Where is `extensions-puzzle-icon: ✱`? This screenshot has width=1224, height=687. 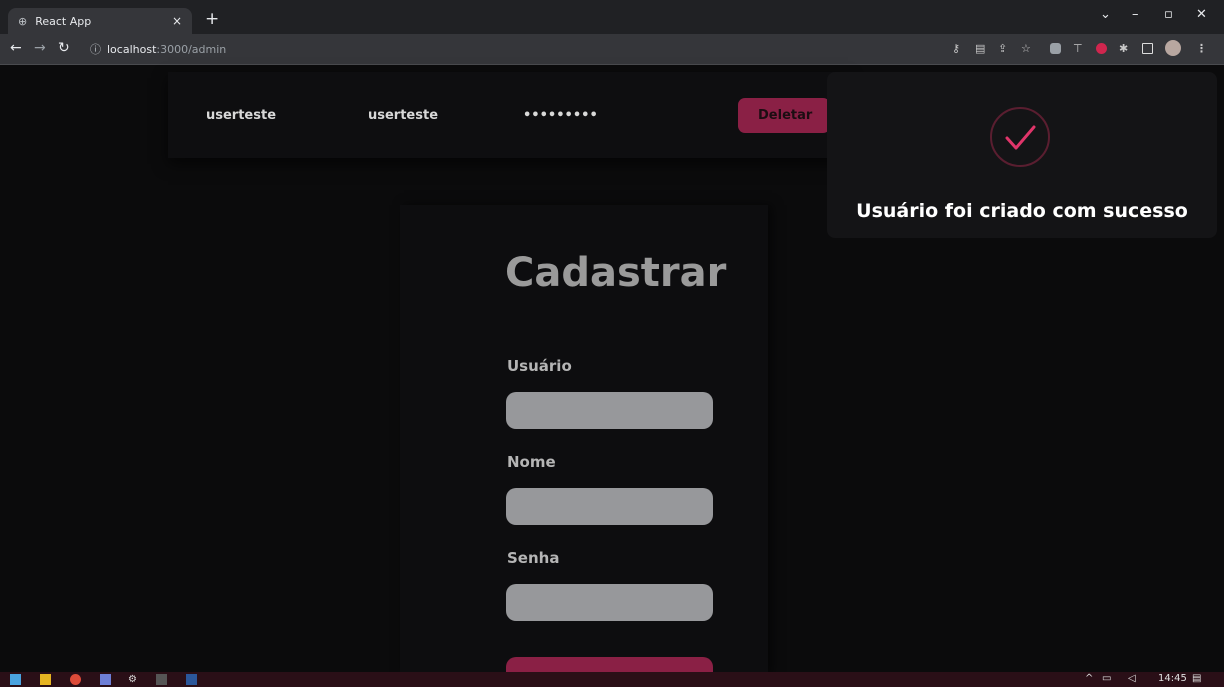
extensions-puzzle-icon: ✱ is located at coordinates (1123, 48).